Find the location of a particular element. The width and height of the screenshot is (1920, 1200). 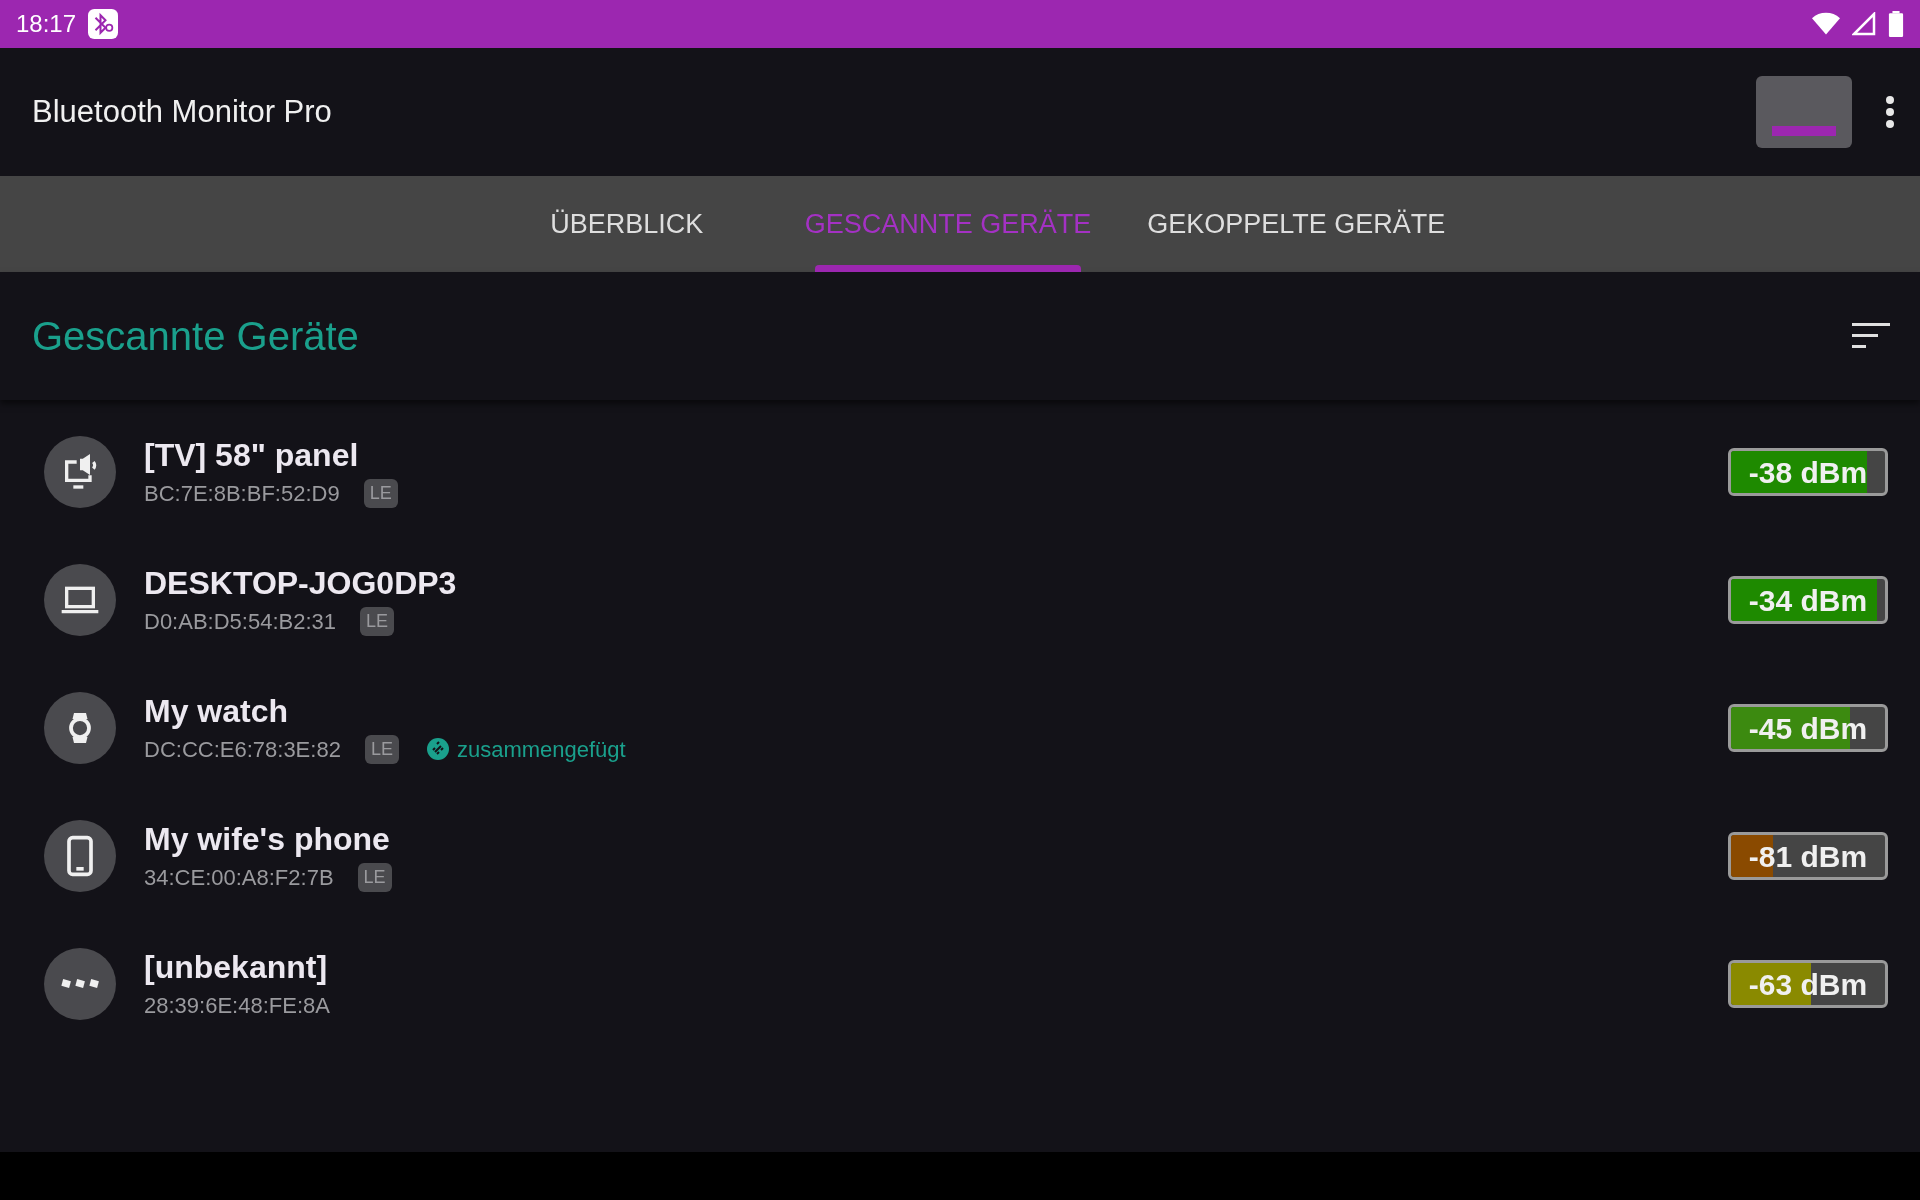

device-name: My watch is located at coordinates (217, 711).